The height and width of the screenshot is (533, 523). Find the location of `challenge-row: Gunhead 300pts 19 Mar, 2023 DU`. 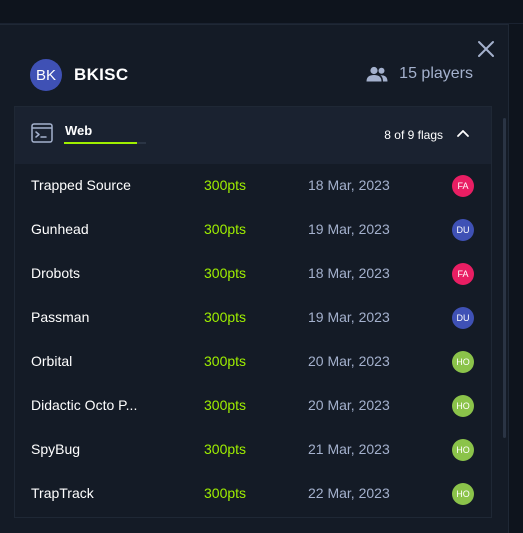

challenge-row: Gunhead 300pts 19 Mar, 2023 DU is located at coordinates (253, 230).